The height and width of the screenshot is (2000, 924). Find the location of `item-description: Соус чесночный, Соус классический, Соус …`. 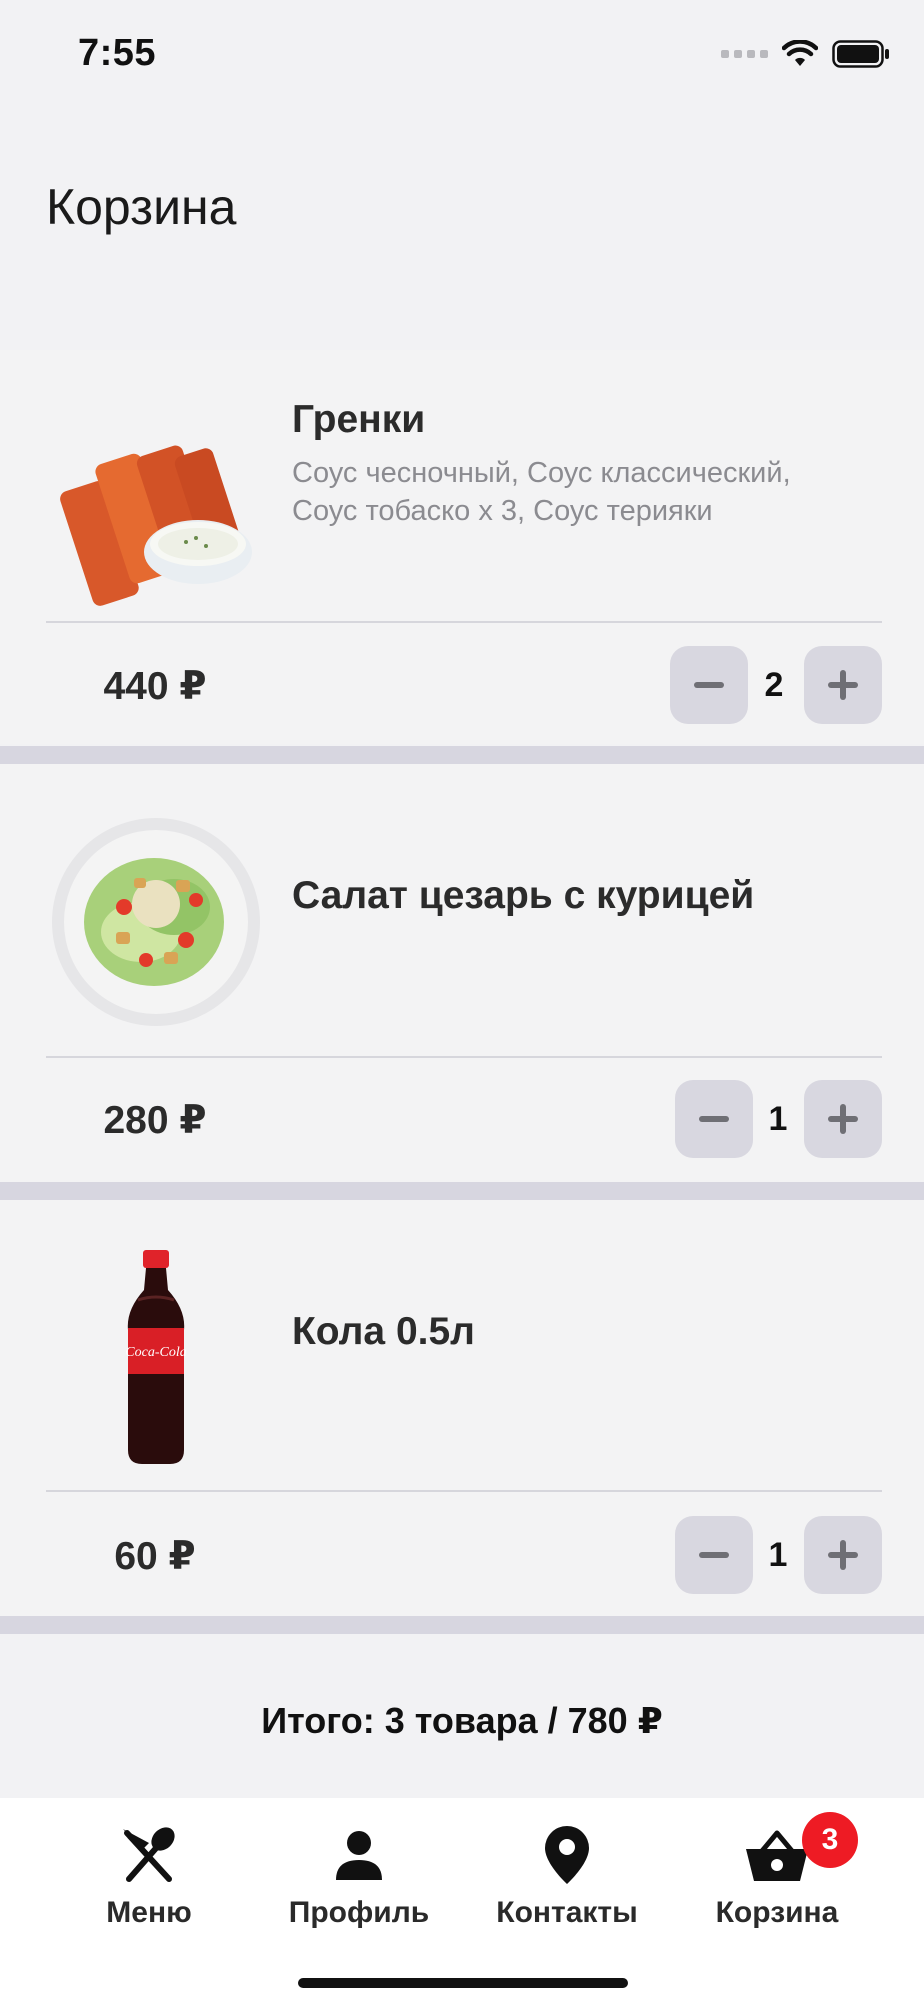

item-description: Соус чесночный, Соус классический, Соус … is located at coordinates (541, 492).